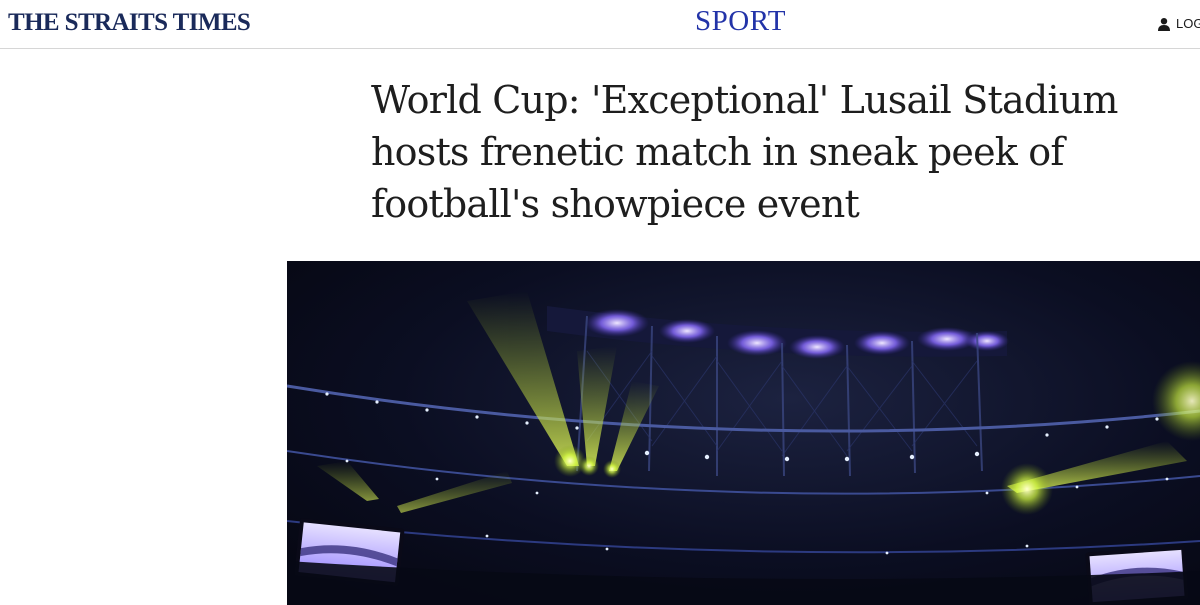 This screenshot has width=1200, height=605. Describe the element at coordinates (129, 23) in the screenshot. I see `site-logo: THE STRAITS TIMES` at that location.